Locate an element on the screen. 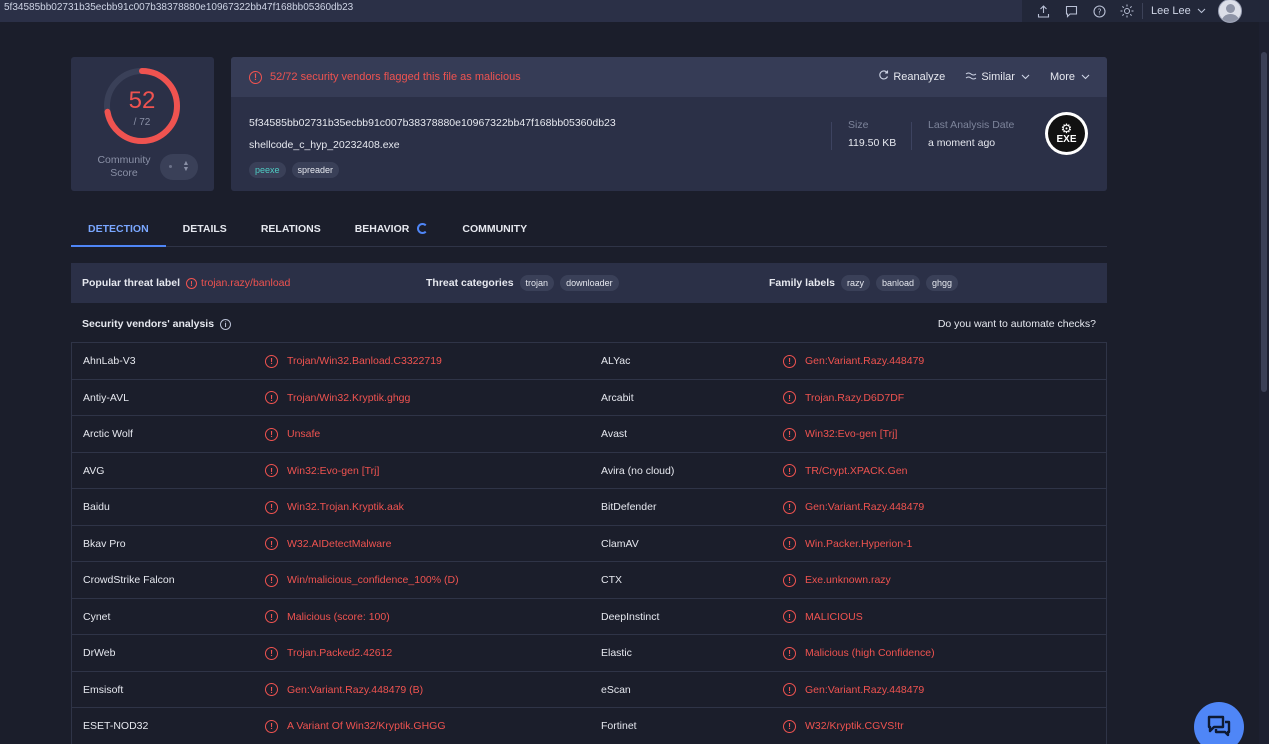 This screenshot has height=744, width=1269. vendor-name-cell: ClamAV is located at coordinates (620, 544).